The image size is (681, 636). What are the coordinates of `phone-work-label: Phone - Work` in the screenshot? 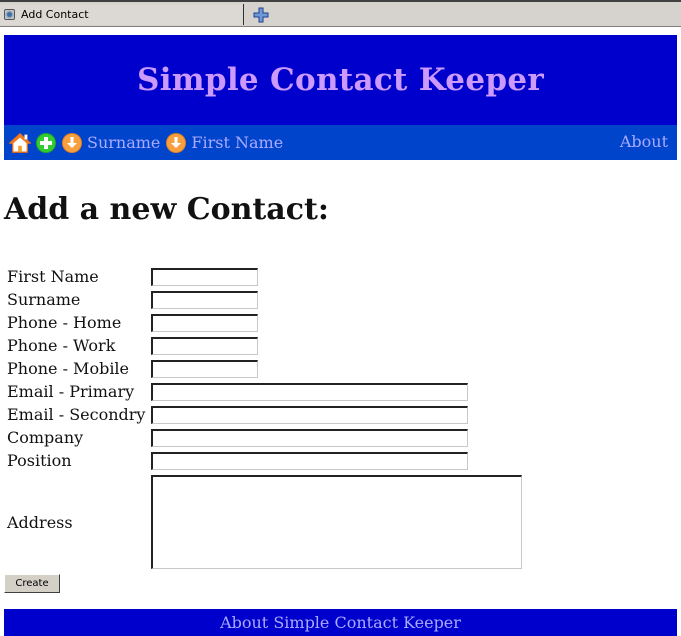 It's located at (61, 345).